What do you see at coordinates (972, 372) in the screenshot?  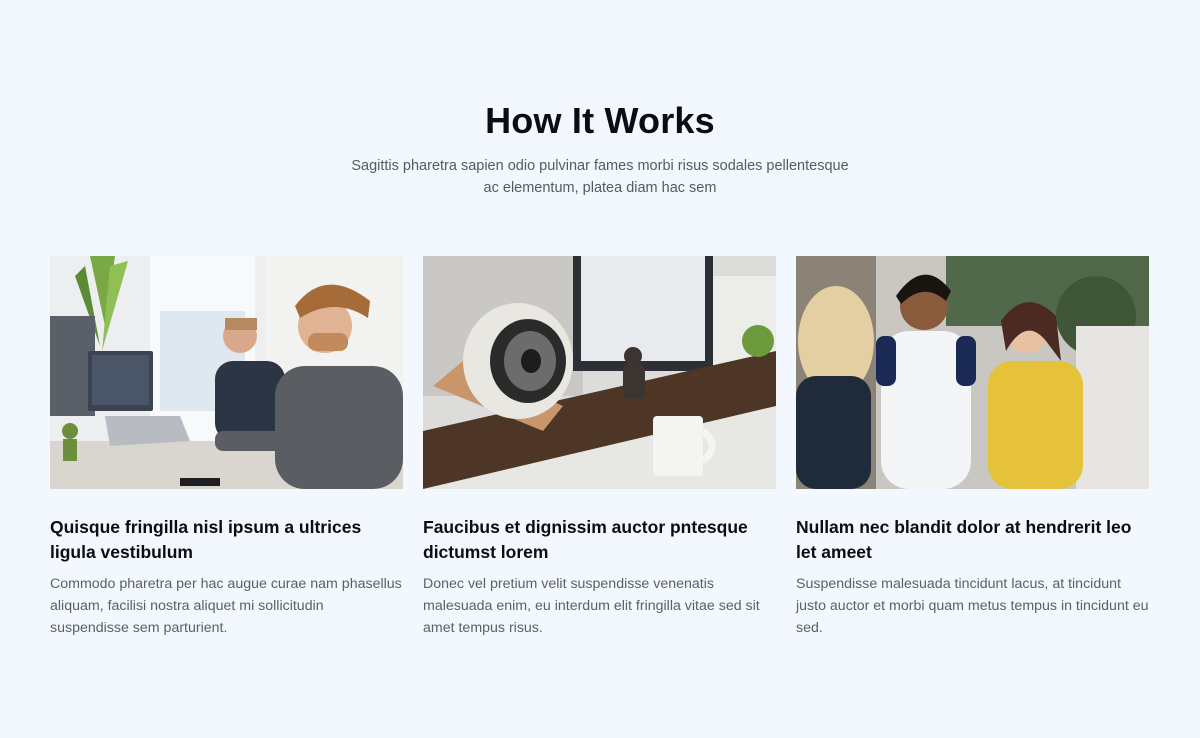 I see `team-talking-photo` at bounding box center [972, 372].